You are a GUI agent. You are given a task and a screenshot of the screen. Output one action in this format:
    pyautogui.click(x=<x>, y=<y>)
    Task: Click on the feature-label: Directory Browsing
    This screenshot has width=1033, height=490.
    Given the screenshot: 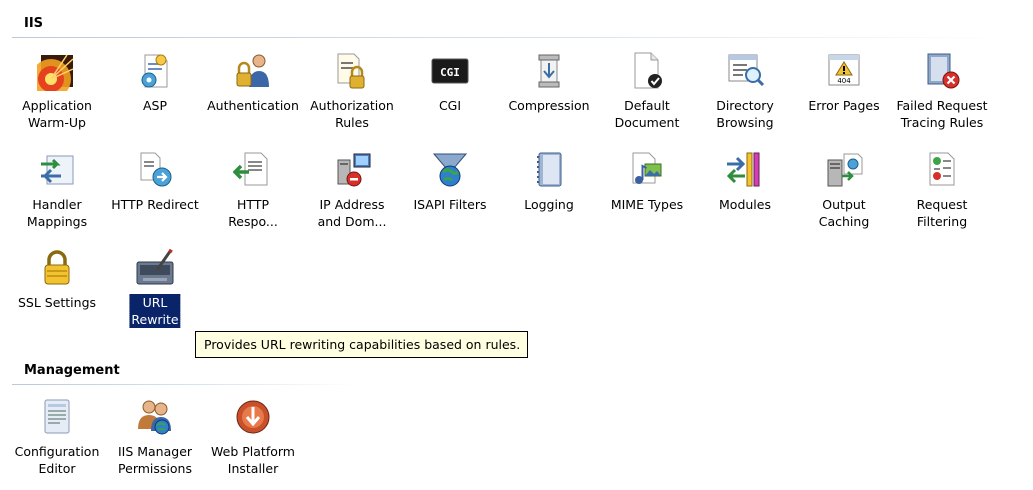 What is the action you would take?
    pyautogui.click(x=745, y=114)
    